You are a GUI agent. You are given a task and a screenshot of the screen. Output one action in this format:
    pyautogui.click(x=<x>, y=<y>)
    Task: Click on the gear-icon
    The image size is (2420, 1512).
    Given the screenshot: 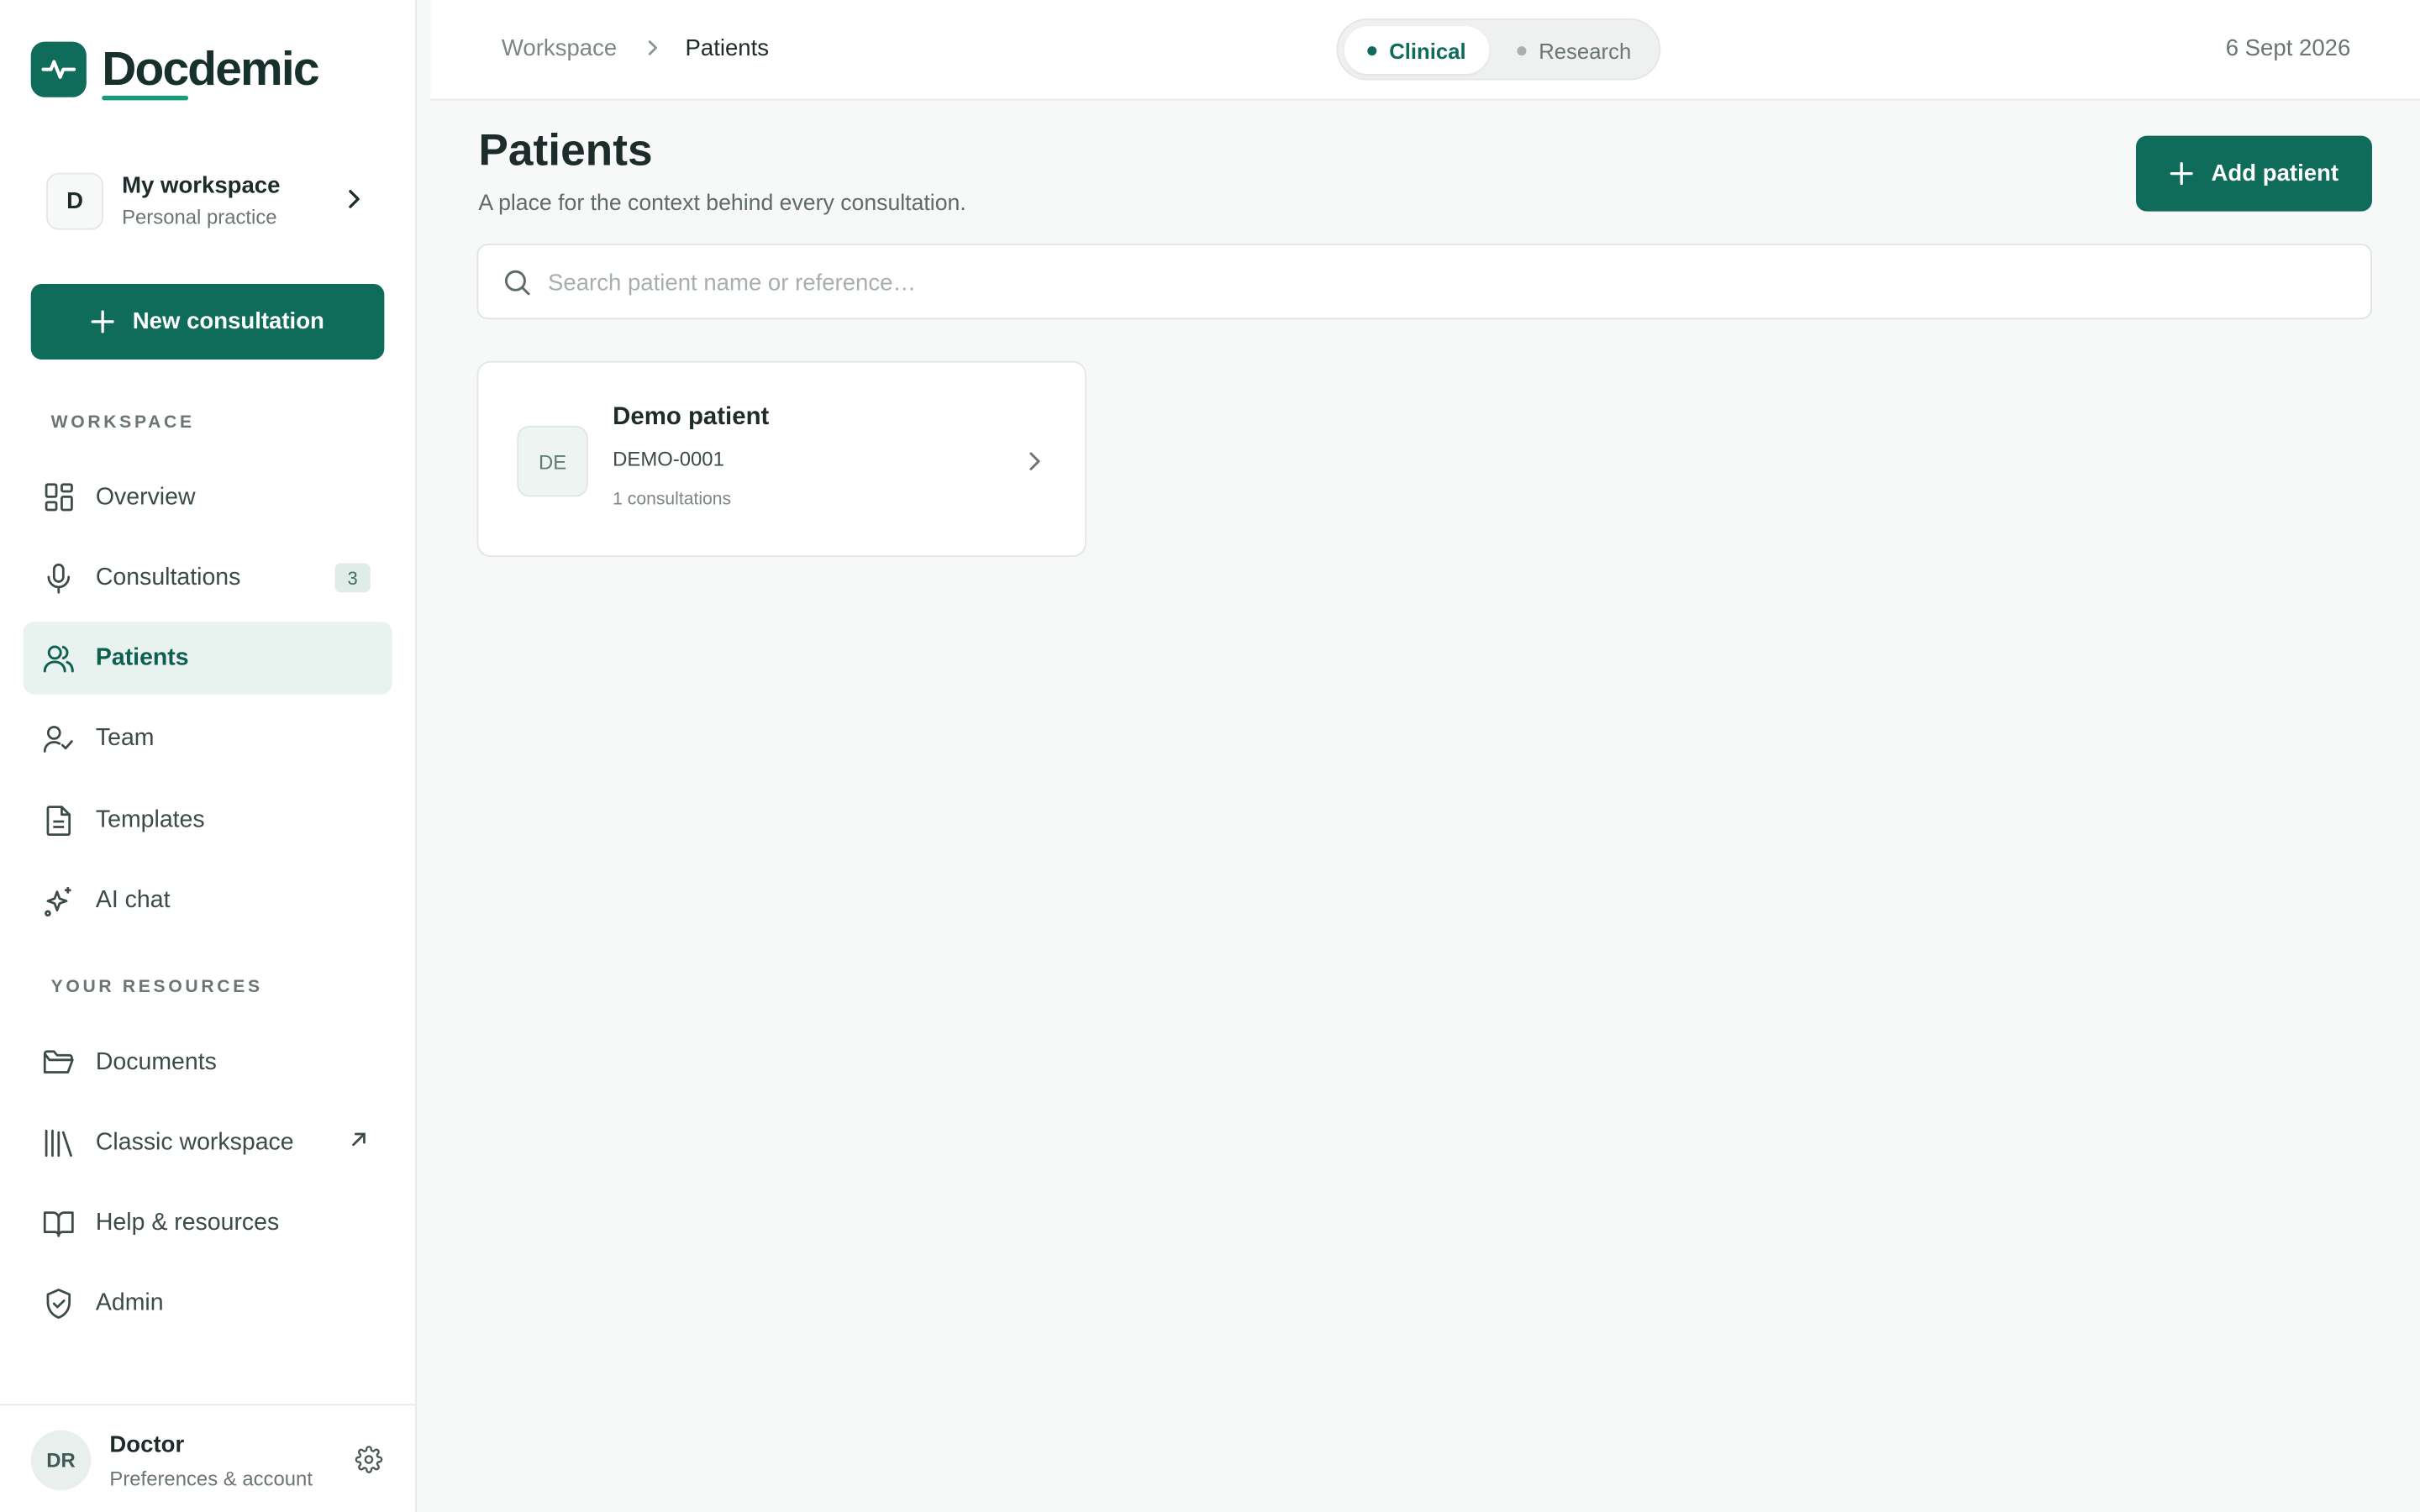 What is the action you would take?
    pyautogui.click(x=369, y=1459)
    